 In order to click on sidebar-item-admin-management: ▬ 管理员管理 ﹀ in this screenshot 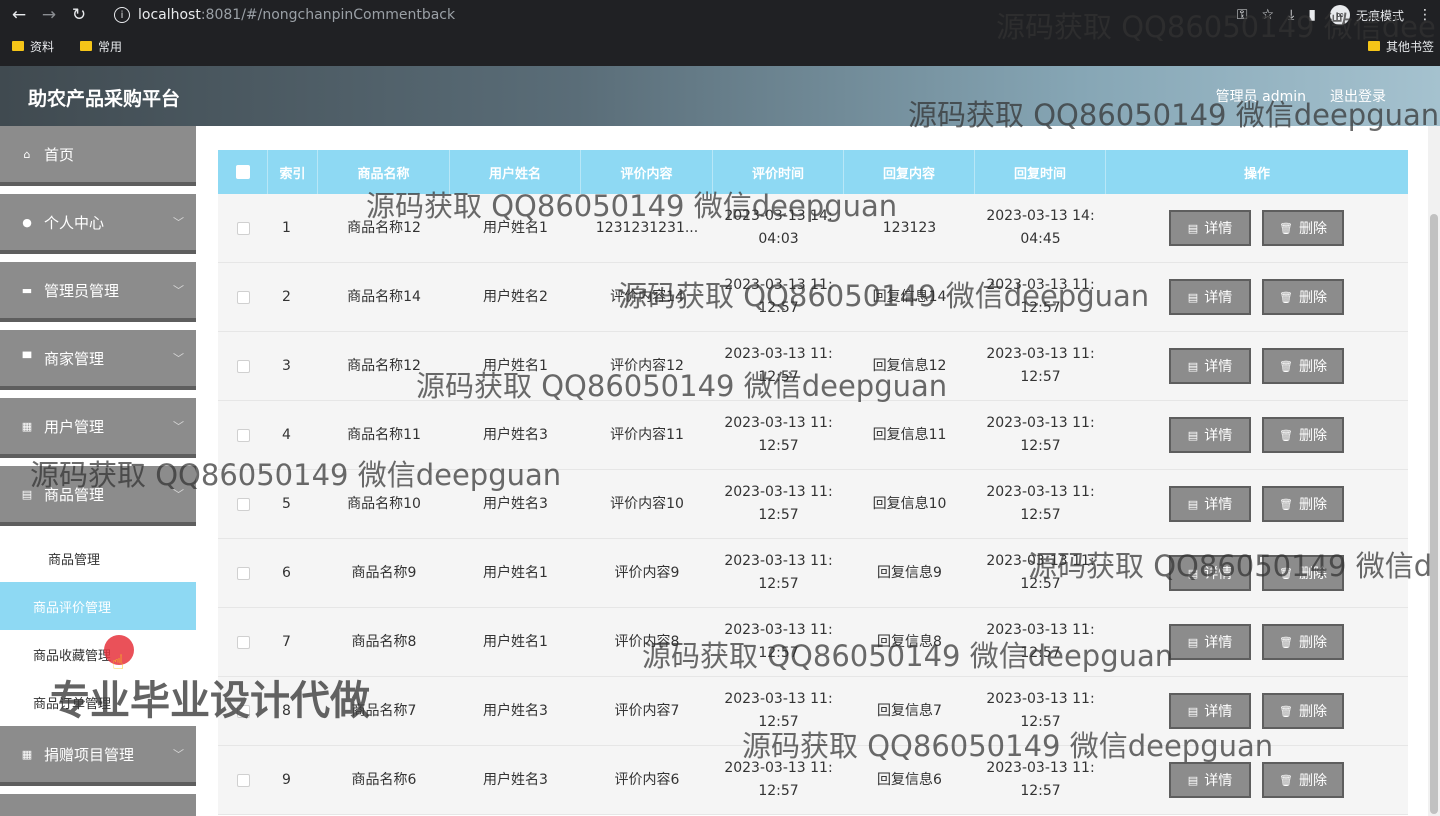, I will do `click(98, 292)`.